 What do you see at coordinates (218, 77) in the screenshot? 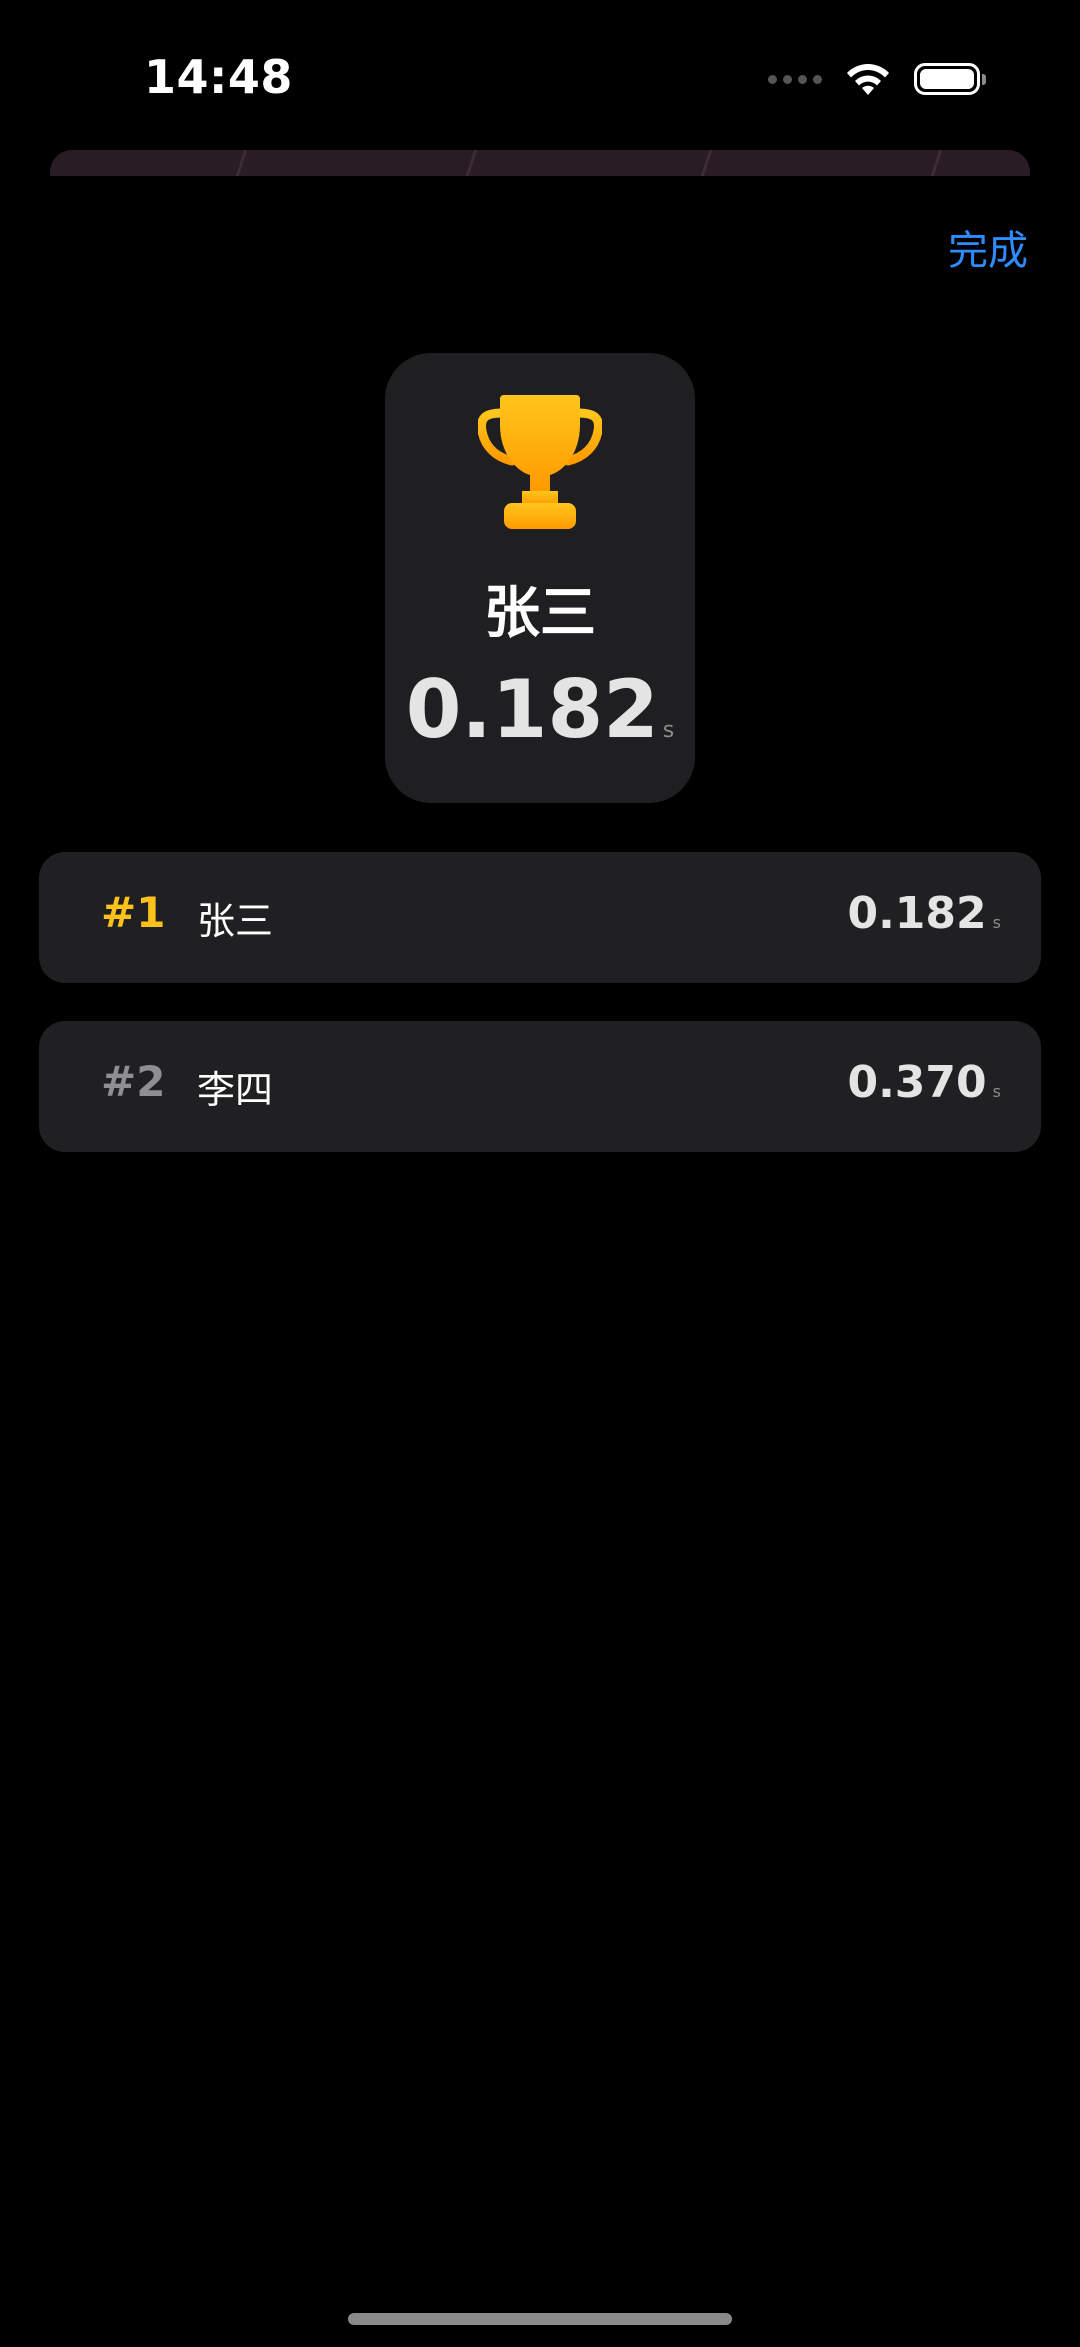
I see `status-time: 14:48` at bounding box center [218, 77].